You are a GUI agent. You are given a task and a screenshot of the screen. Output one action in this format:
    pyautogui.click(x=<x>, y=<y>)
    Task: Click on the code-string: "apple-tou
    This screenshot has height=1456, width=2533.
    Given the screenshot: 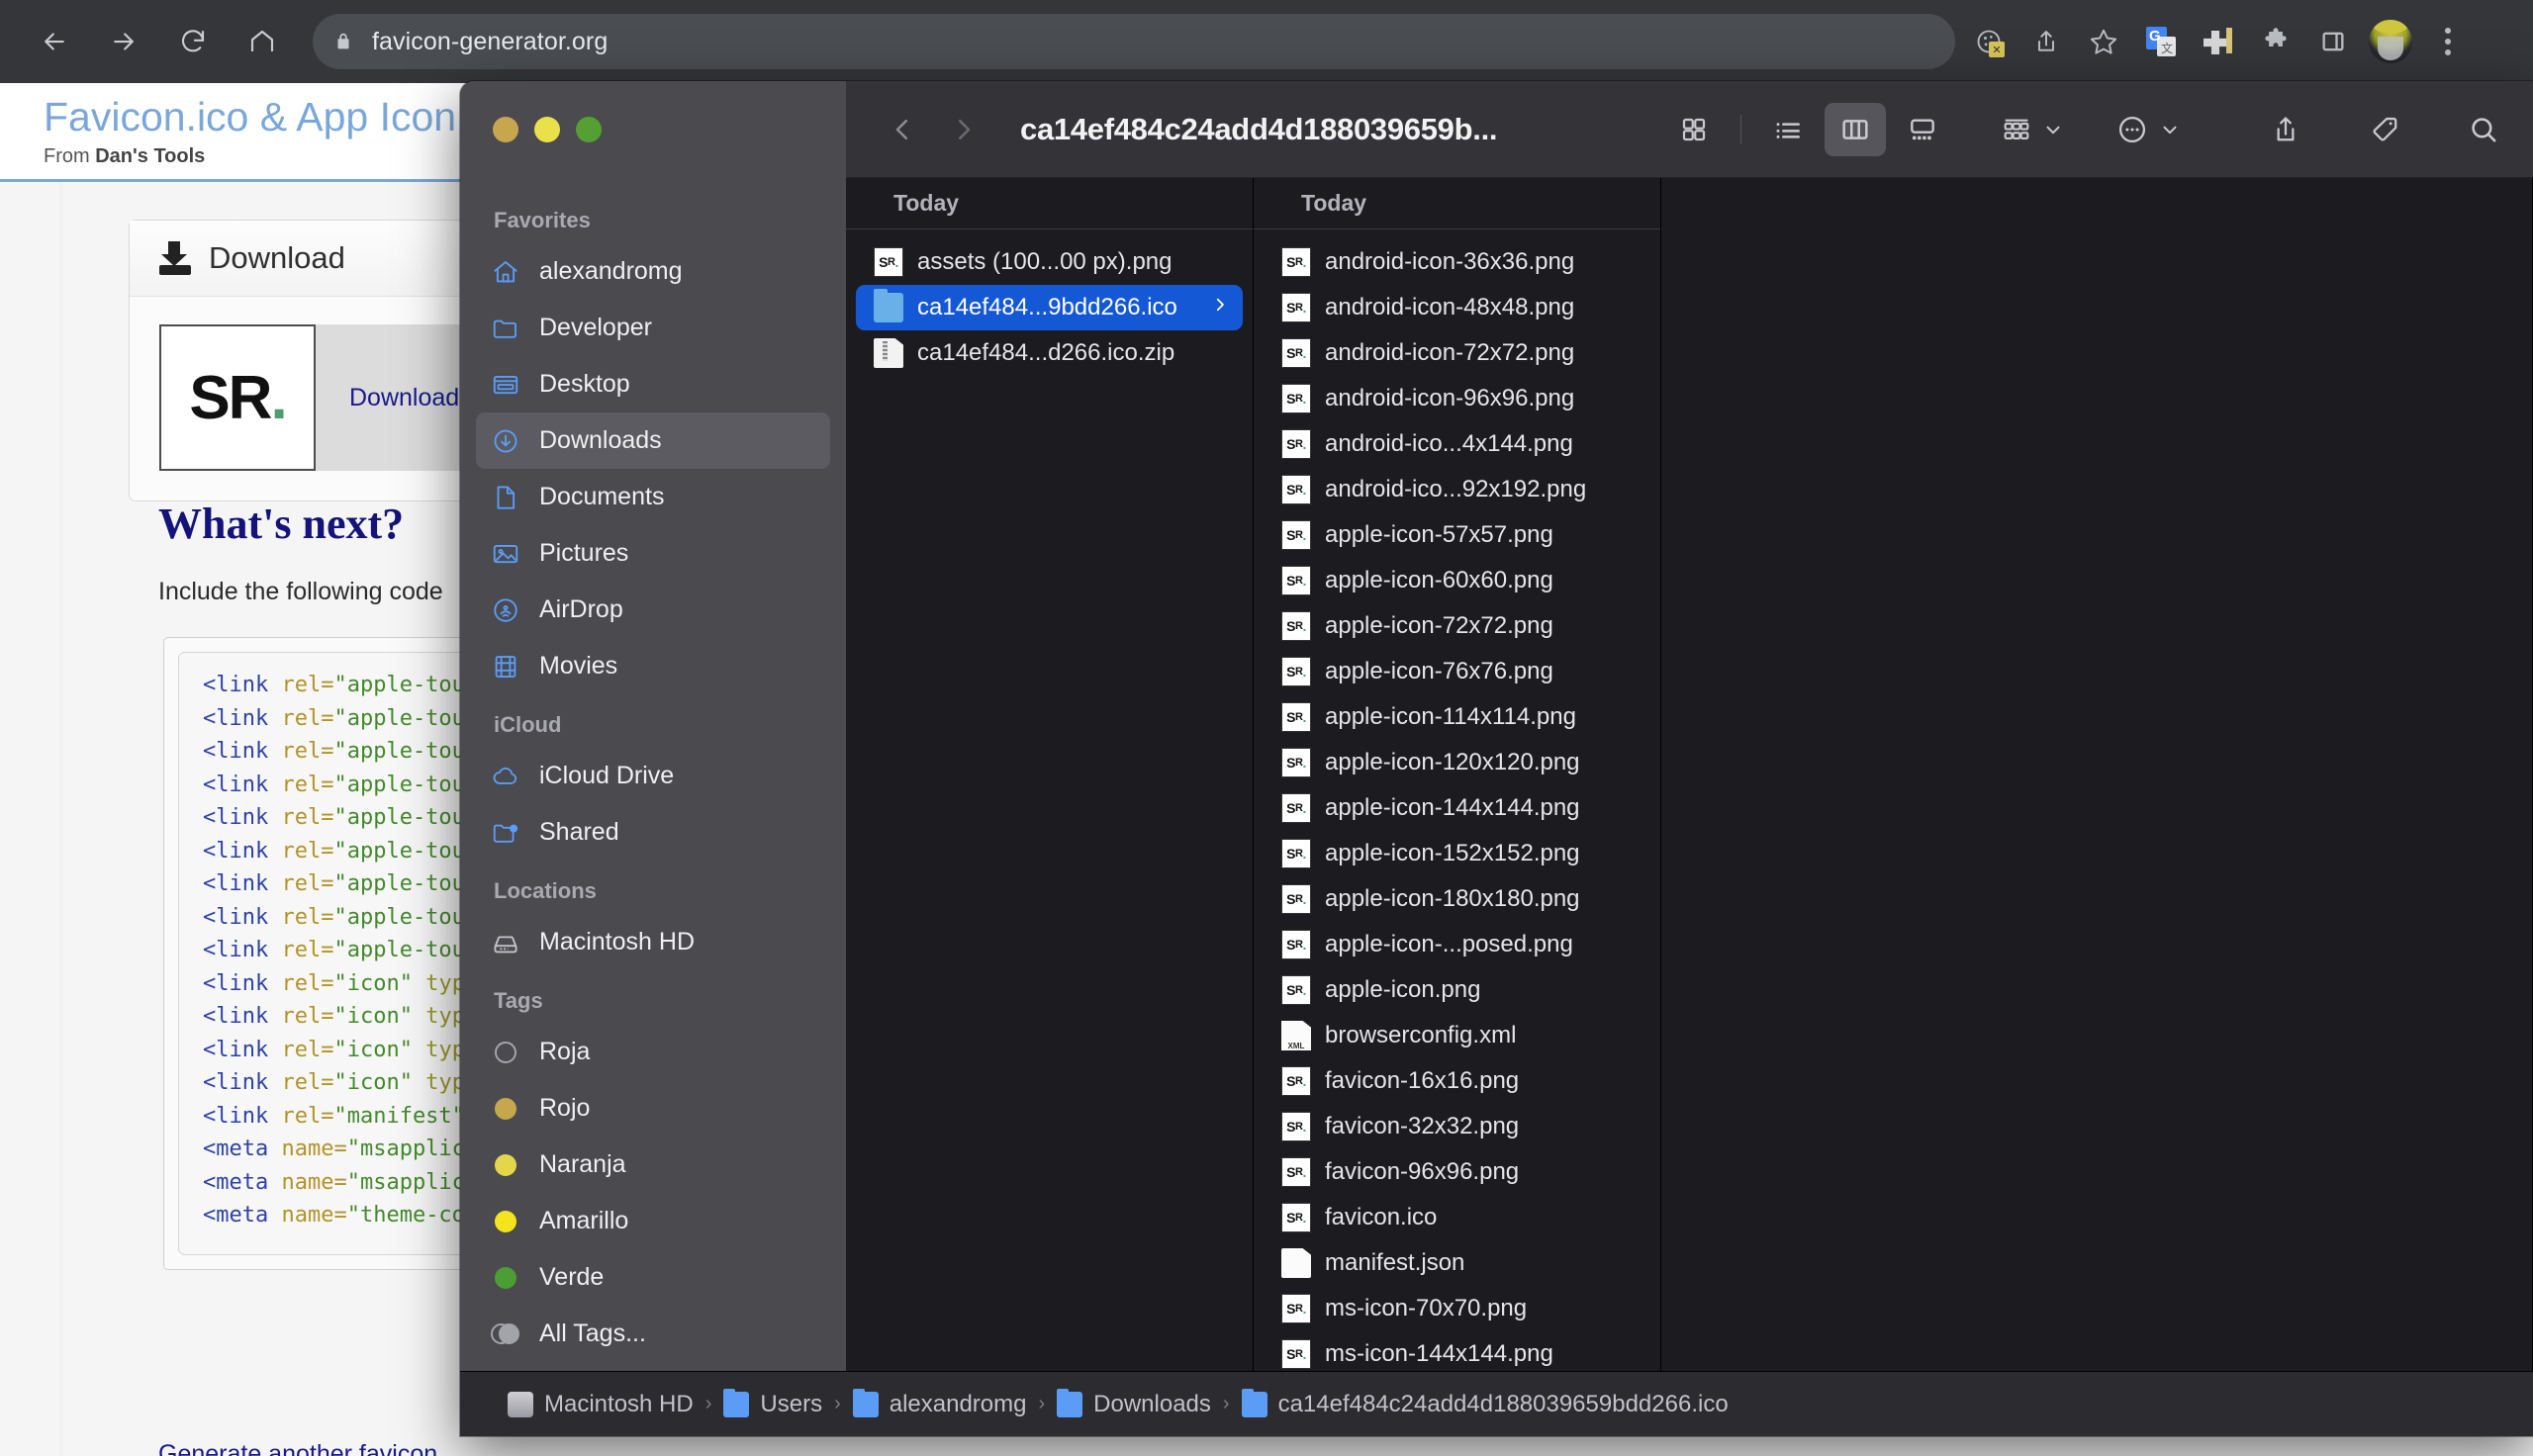 What is the action you would take?
    pyautogui.click(x=399, y=817)
    